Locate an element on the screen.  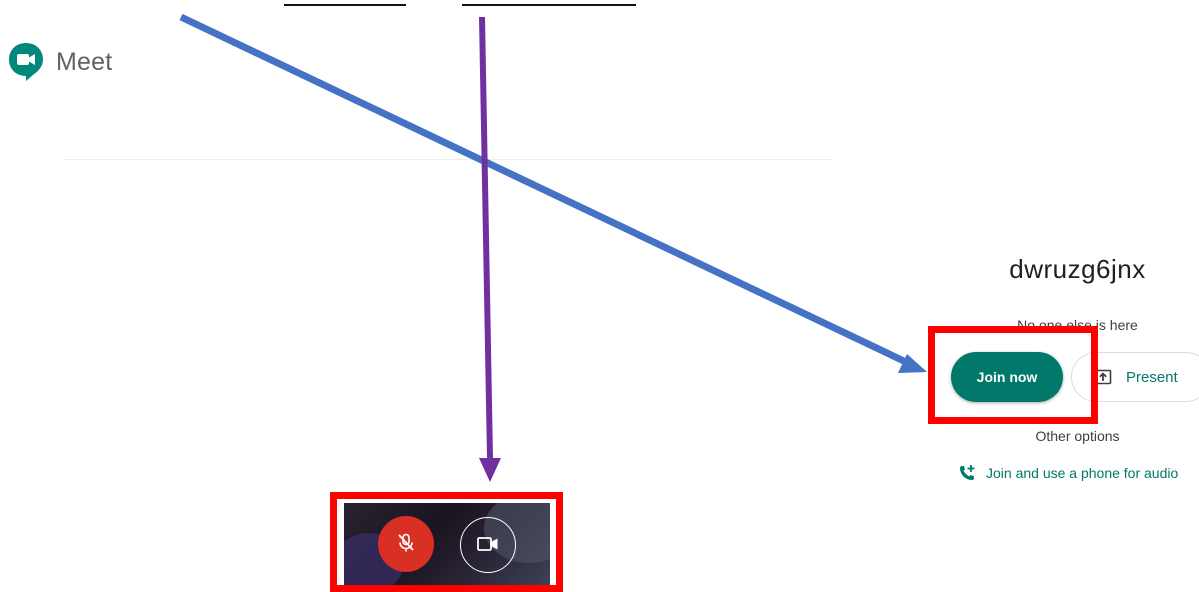
phone-add-icon is located at coordinates (967, 473).